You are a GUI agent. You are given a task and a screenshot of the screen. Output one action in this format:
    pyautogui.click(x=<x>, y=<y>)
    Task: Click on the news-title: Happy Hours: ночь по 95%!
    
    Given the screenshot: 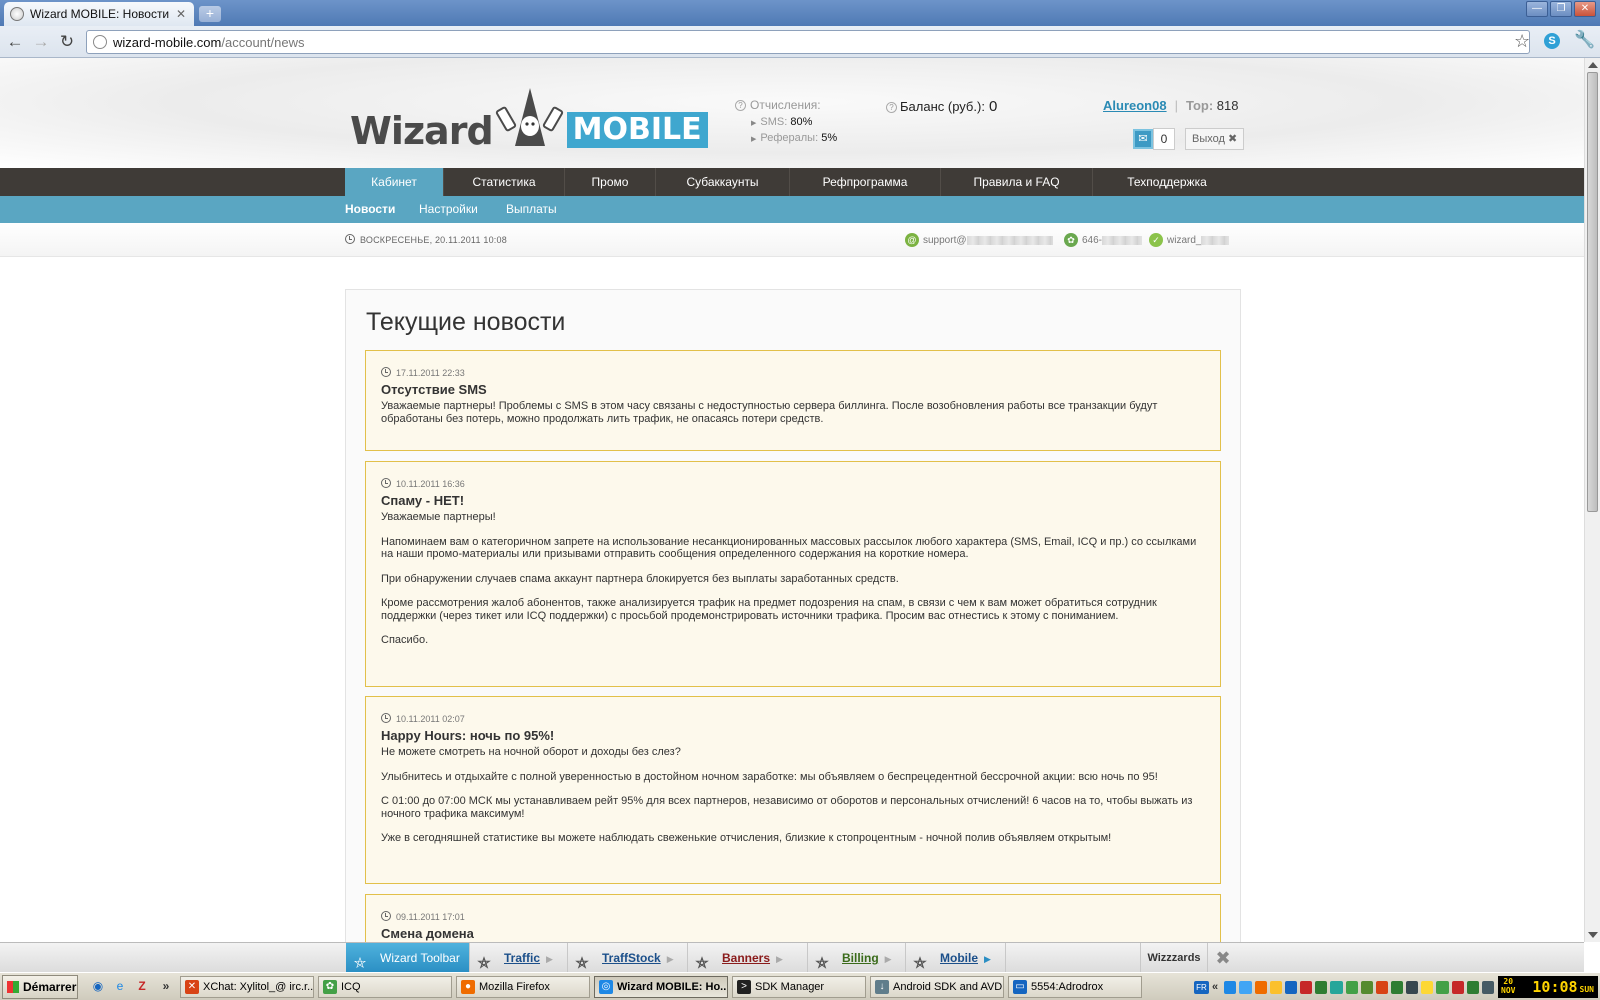 What is the action you would take?
    pyautogui.click(x=468, y=735)
    